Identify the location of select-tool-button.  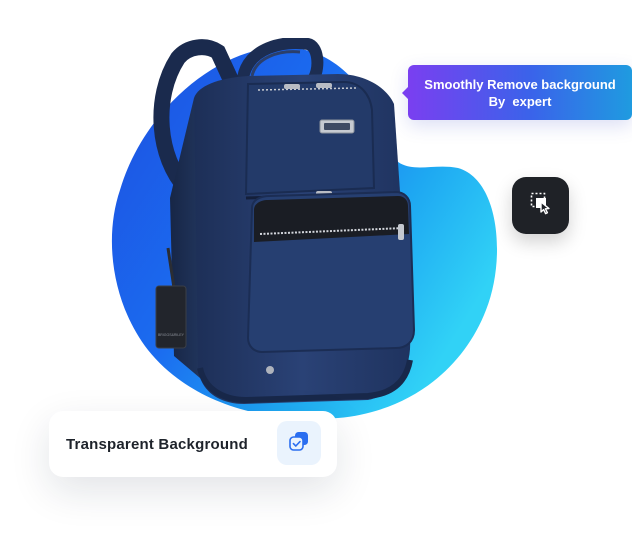
(540, 205).